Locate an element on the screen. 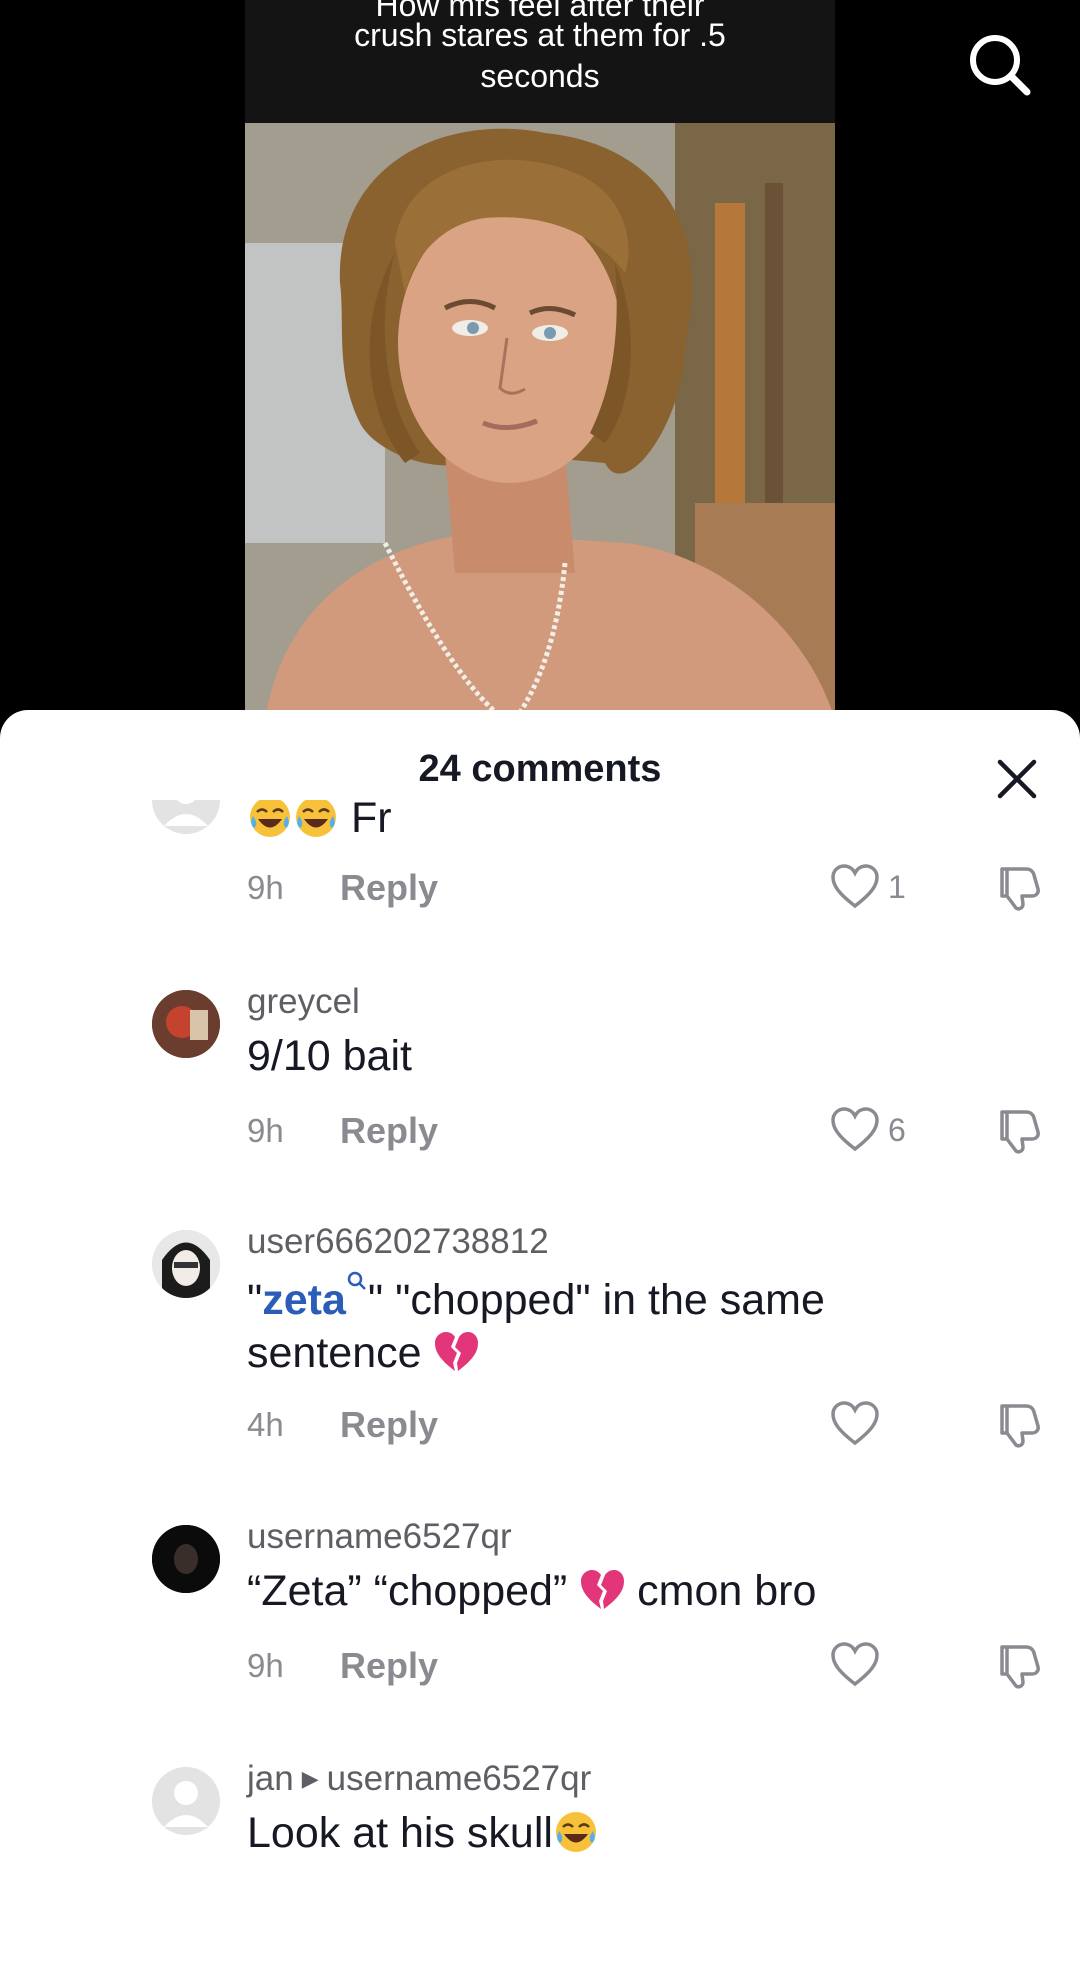 The width and height of the screenshot is (1080, 1964). comment-text-part: " is located at coordinates (255, 1300).